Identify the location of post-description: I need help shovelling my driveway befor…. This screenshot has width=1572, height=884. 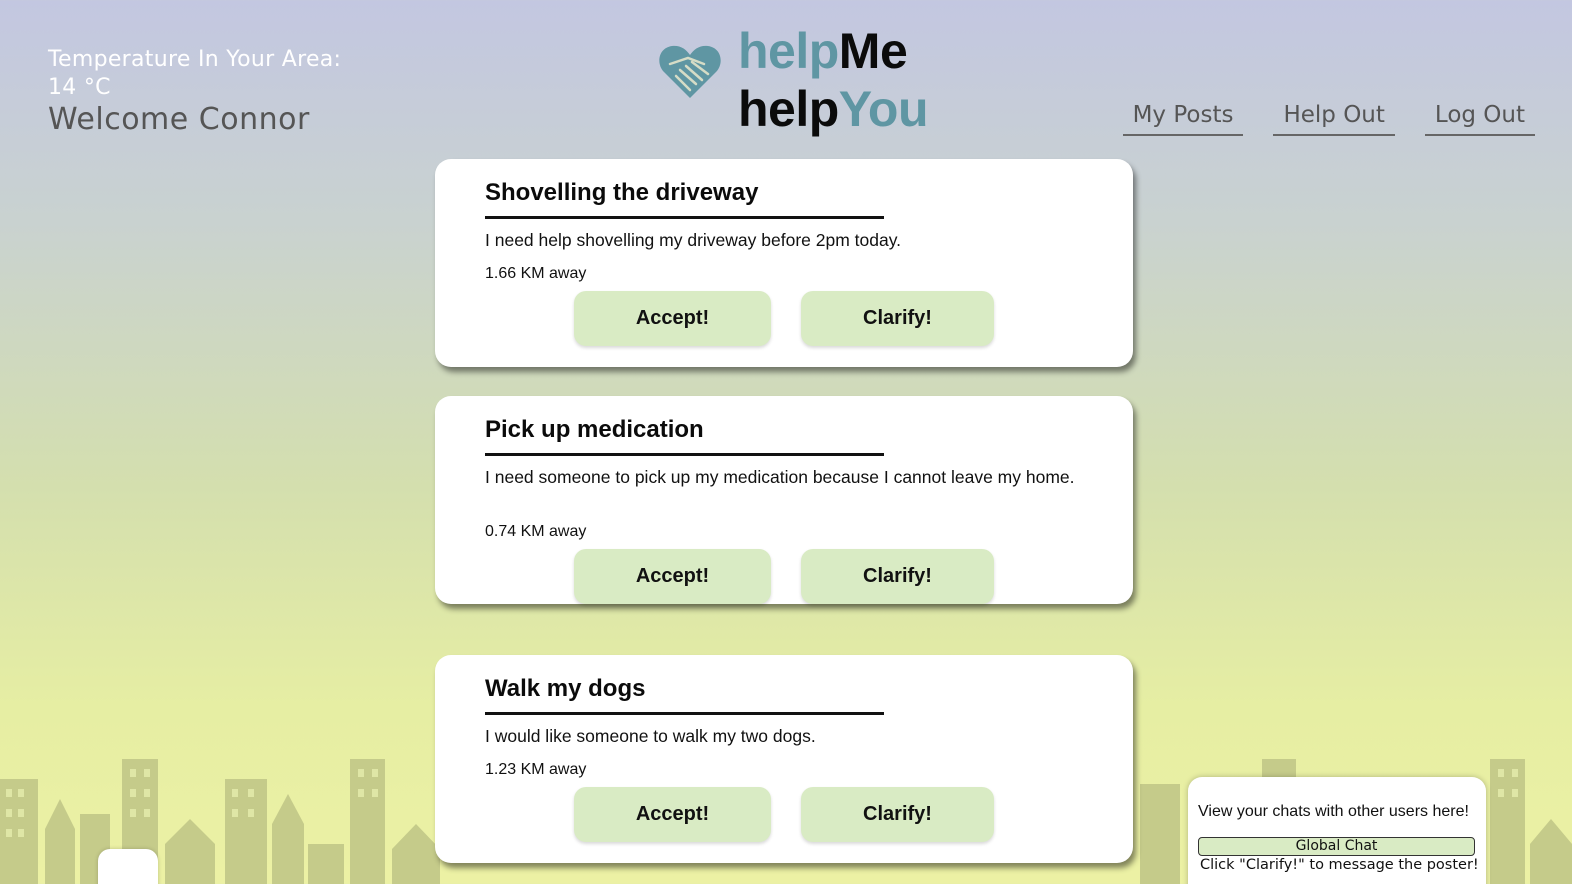
(693, 240).